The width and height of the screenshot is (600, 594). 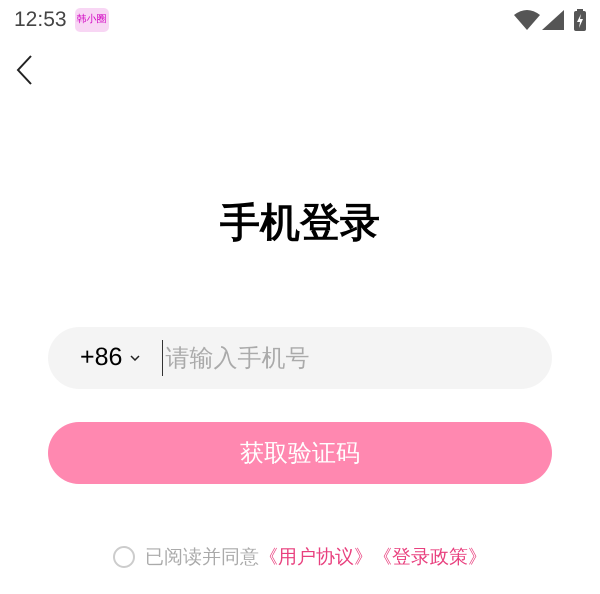 I want to click on chevron-down-icon, so click(x=135, y=358).